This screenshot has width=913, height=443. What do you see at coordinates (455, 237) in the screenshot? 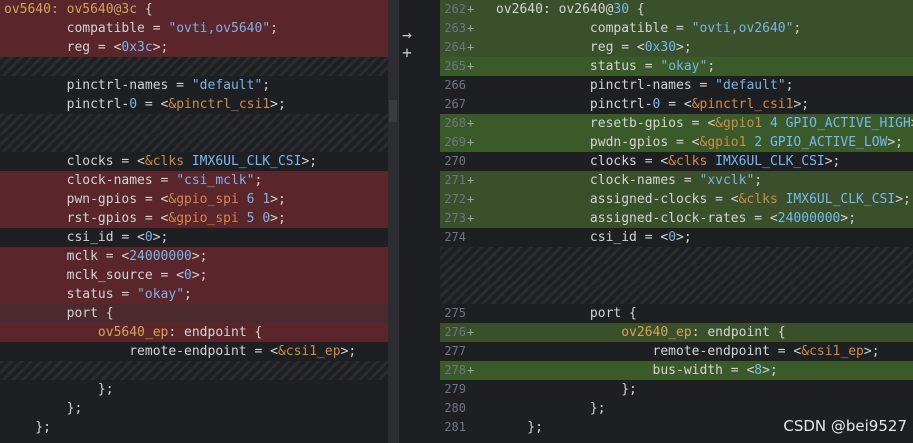
I see `line-number: 274` at bounding box center [455, 237].